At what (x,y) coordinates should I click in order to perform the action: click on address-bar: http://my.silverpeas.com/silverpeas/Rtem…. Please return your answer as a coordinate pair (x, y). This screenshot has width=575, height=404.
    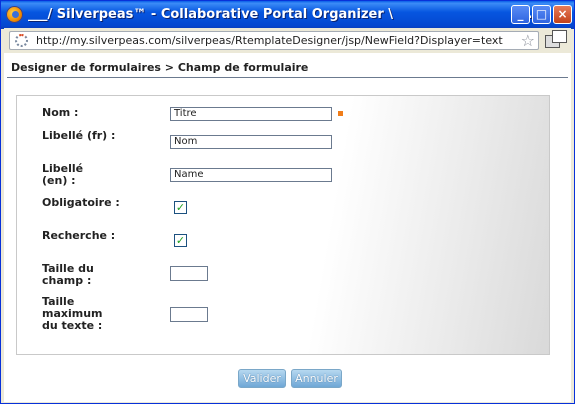
    Looking at the image, I should click on (287, 40).